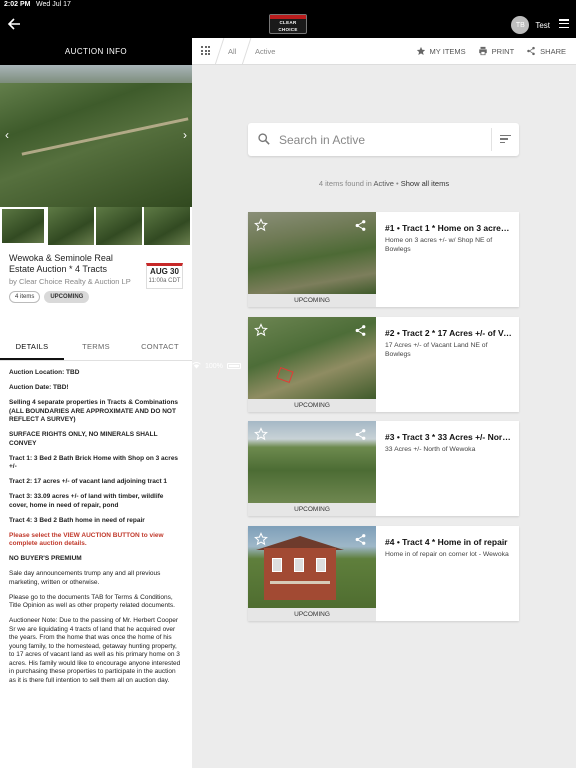 Image resolution: width=576 pixels, height=768 pixels. What do you see at coordinates (379, 140) in the screenshot?
I see `search-input` at bounding box center [379, 140].